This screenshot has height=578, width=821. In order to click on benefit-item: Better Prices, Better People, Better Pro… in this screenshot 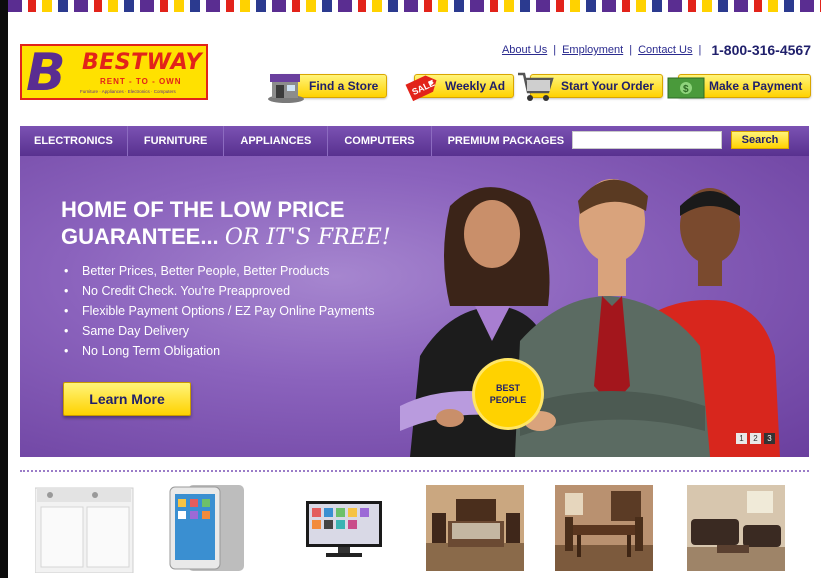, I will do `click(218, 271)`.